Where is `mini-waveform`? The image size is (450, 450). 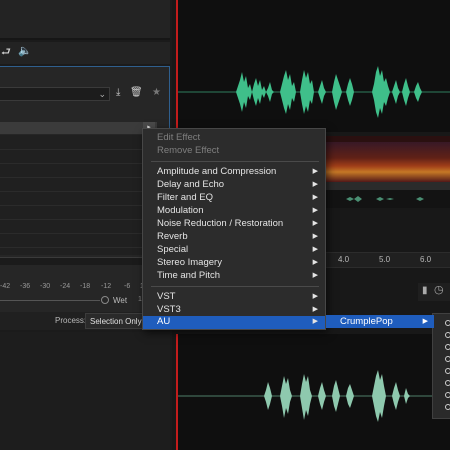
mini-waveform is located at coordinates (388, 199).